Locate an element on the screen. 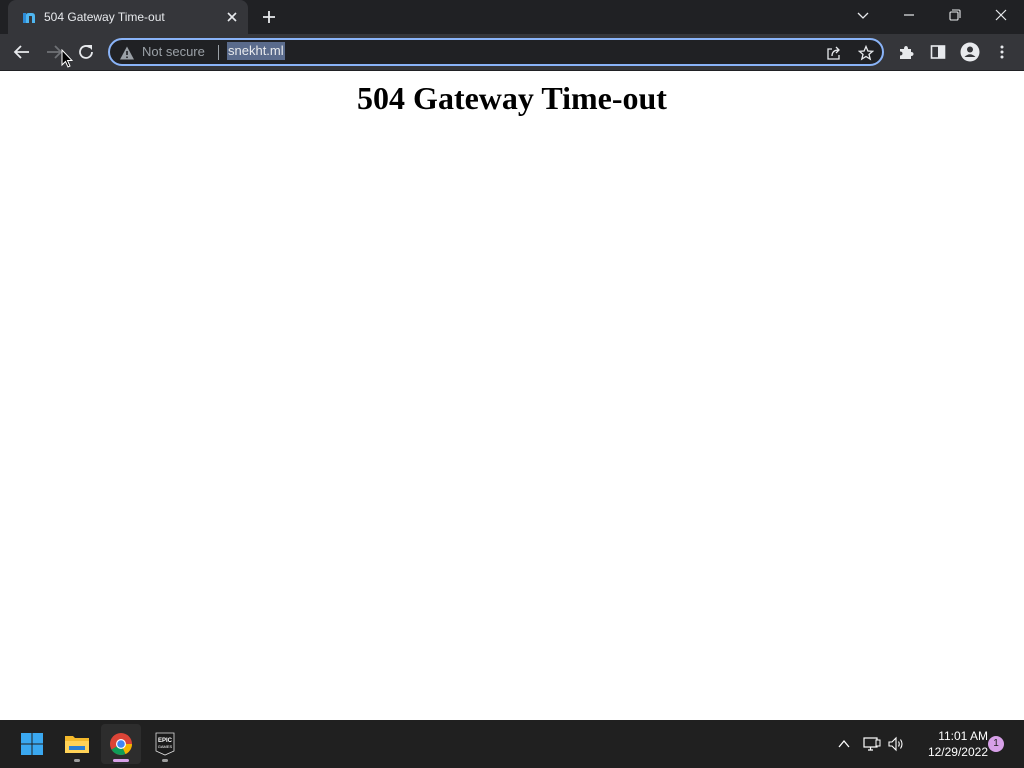 This screenshot has width=1024, height=768. app-active-indicator is located at coordinates (121, 760).